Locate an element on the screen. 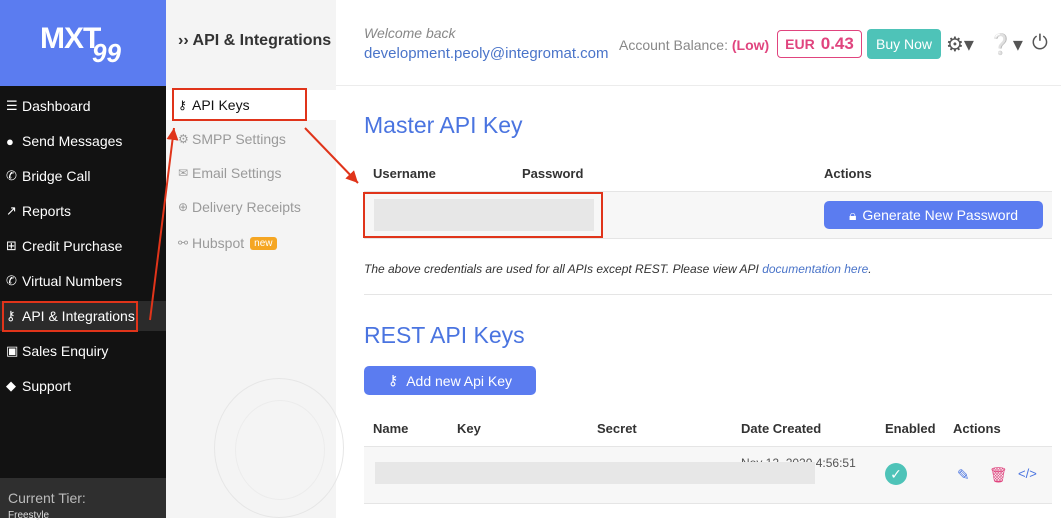  arrow-to-credentials is located at coordinates (331, 155).